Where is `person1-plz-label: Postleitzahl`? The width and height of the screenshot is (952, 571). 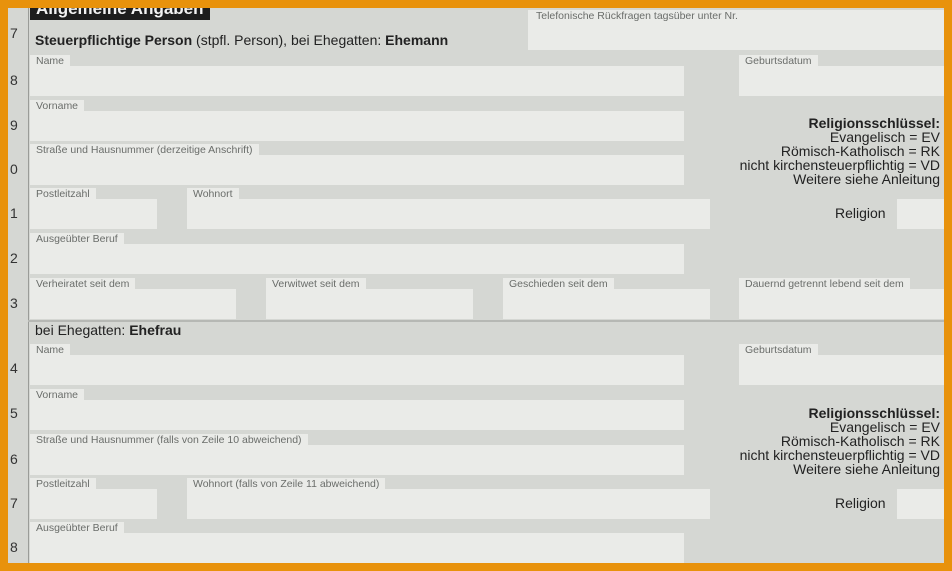 person1-plz-label: Postleitzahl is located at coordinates (63, 194).